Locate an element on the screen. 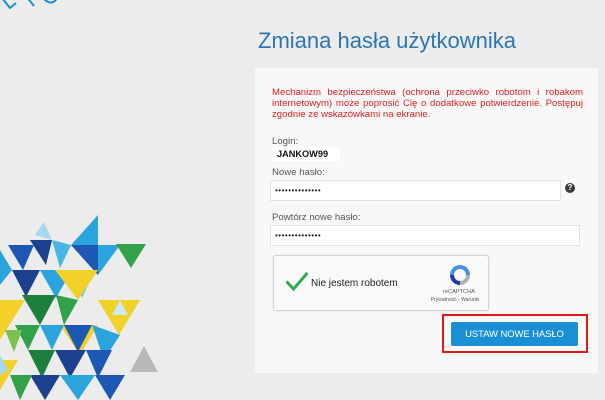 This screenshot has height=400, width=605. checkmark-icon is located at coordinates (297, 282).